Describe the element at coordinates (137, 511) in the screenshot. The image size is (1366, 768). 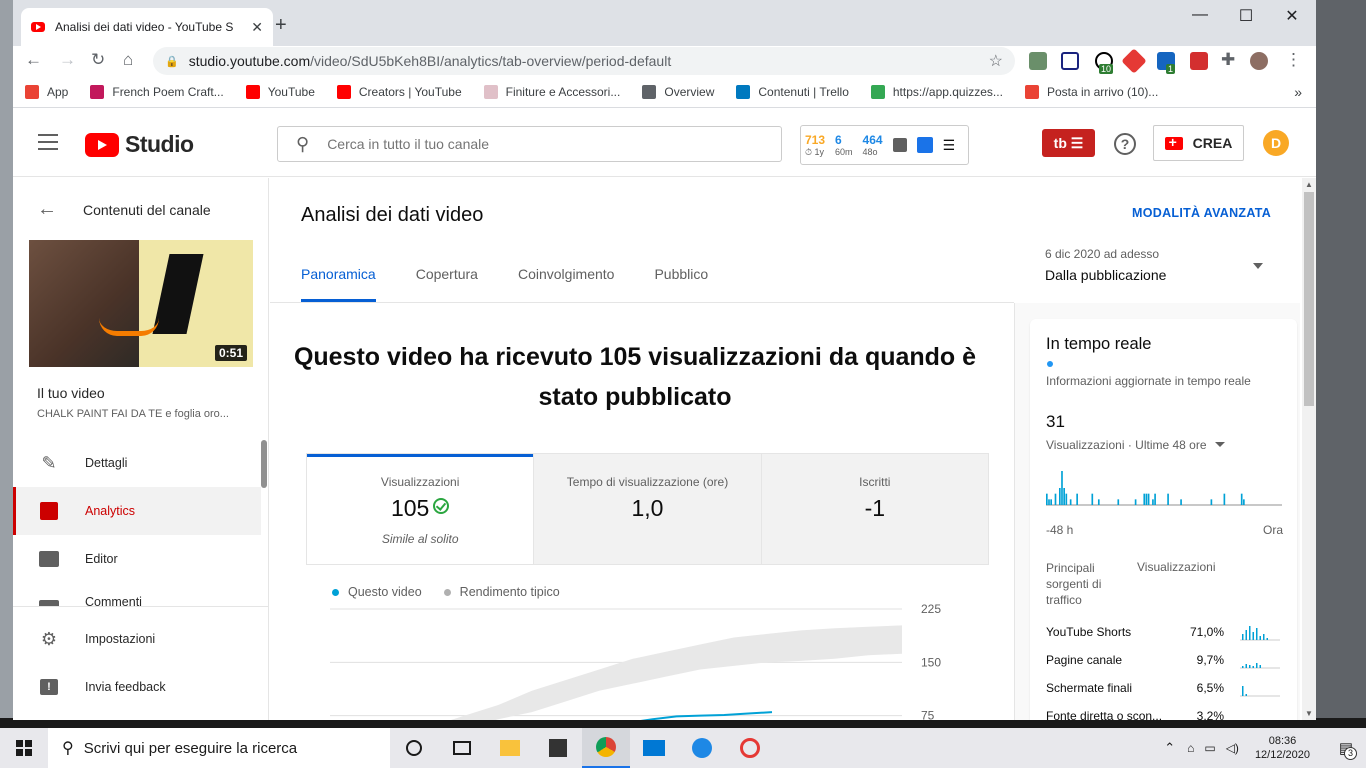
I see `sidebar-item-analytics: Analytics` at that location.